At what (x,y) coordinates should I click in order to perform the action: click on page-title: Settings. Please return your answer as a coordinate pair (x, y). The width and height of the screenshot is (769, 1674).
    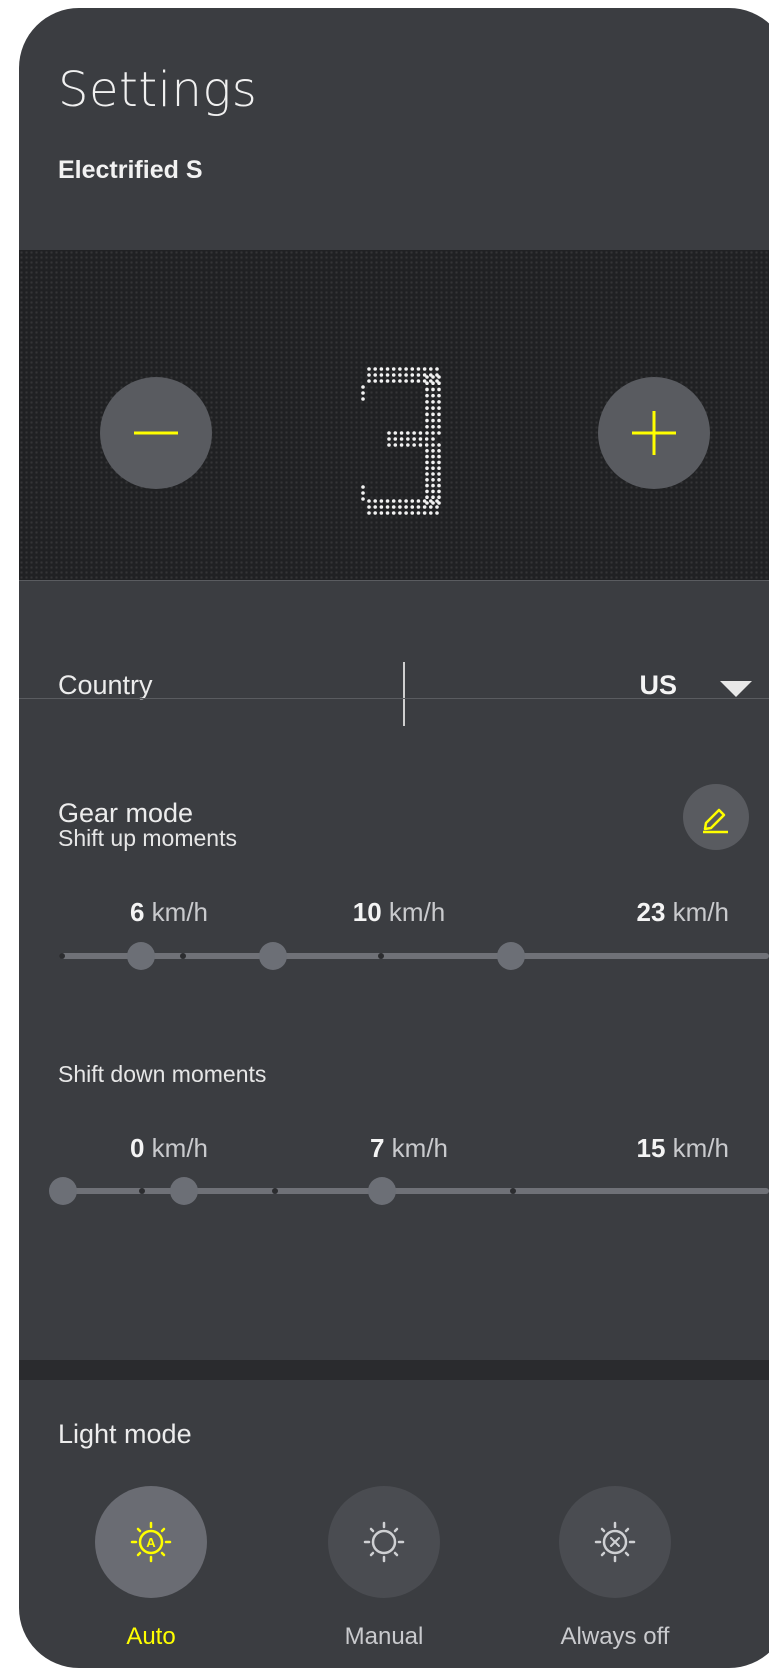
    Looking at the image, I should click on (158, 90).